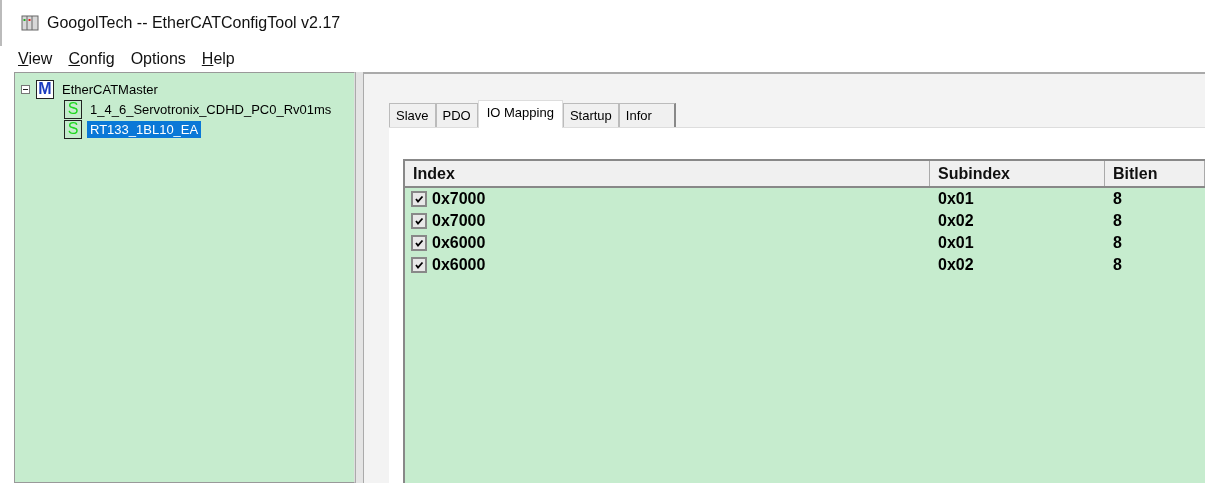 The height and width of the screenshot is (483, 1205). What do you see at coordinates (1017, 173) in the screenshot?
I see `column-header: Subindex` at bounding box center [1017, 173].